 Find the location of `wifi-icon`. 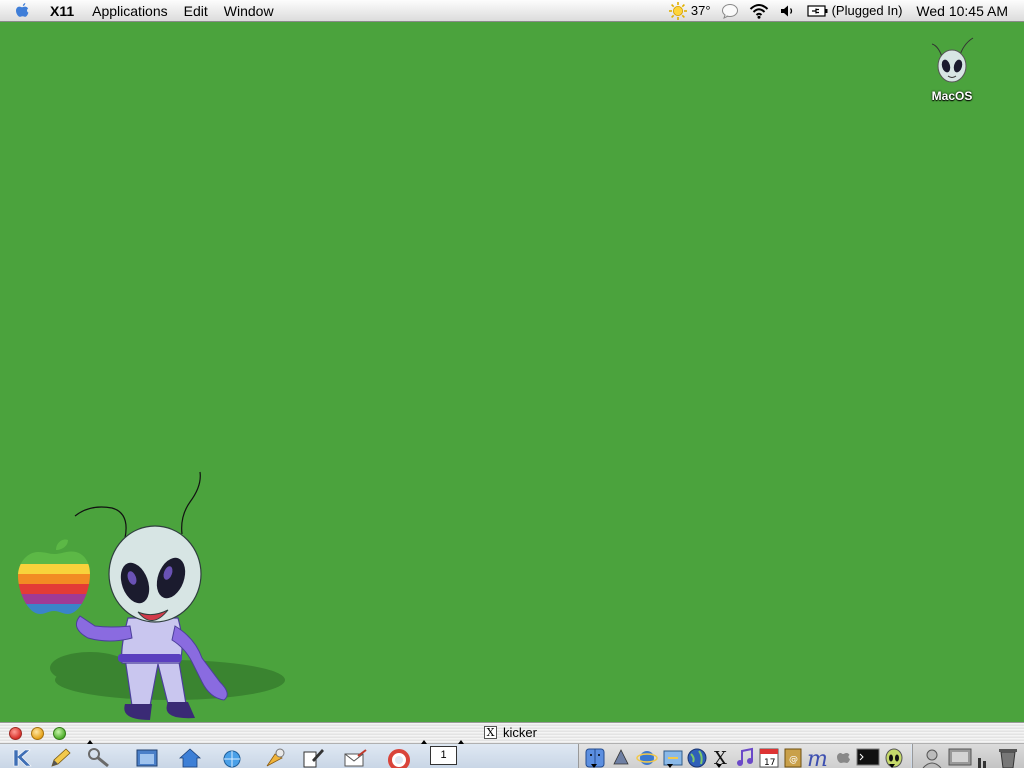

wifi-icon is located at coordinates (758, 11).